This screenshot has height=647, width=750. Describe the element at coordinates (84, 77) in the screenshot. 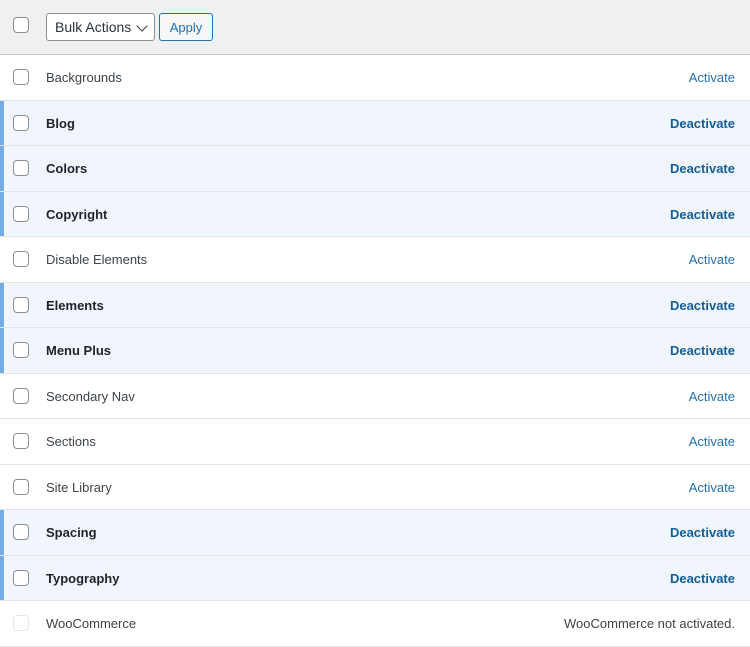

I see `module-name: Backgrounds` at that location.